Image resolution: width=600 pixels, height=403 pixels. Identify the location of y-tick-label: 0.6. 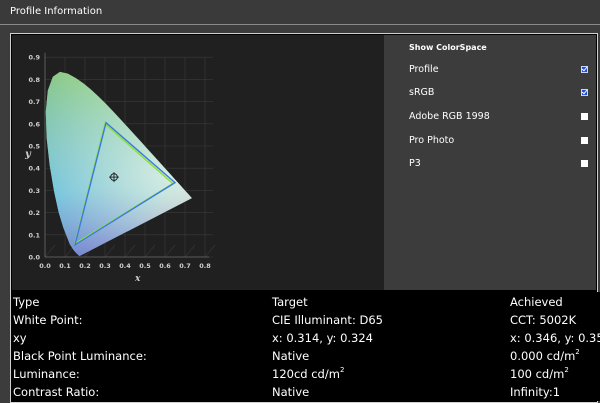
(34, 124).